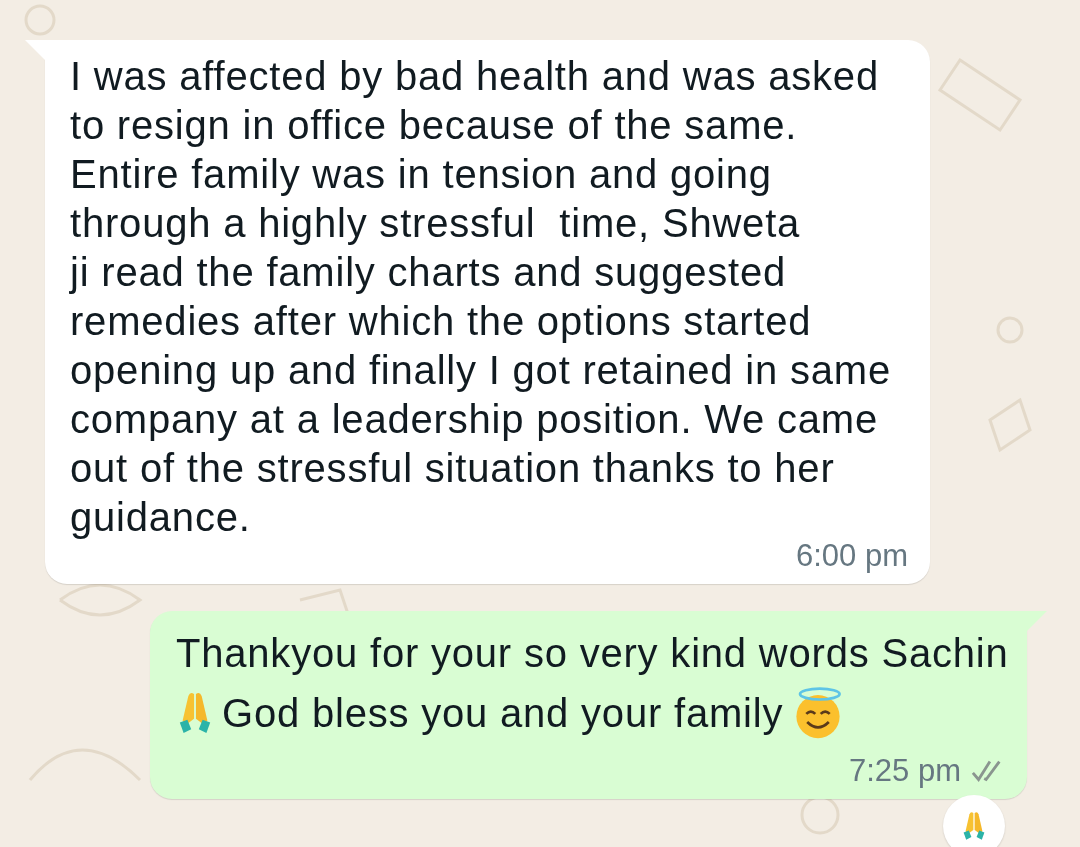  I want to click on praying-hands-icon, so click(974, 826).